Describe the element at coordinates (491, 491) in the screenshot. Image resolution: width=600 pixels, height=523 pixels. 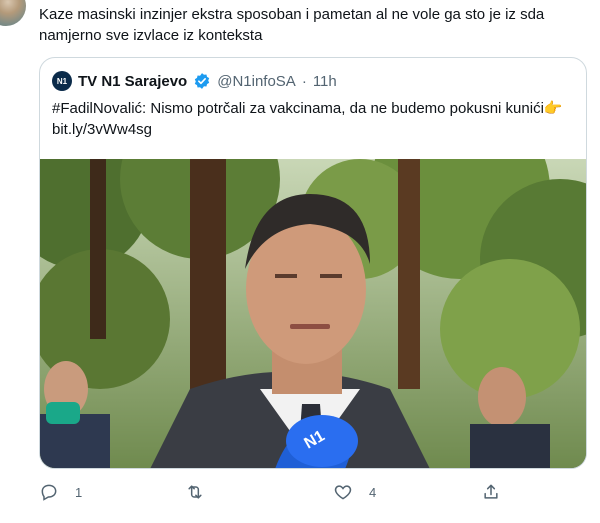
I see `share-icon` at that location.